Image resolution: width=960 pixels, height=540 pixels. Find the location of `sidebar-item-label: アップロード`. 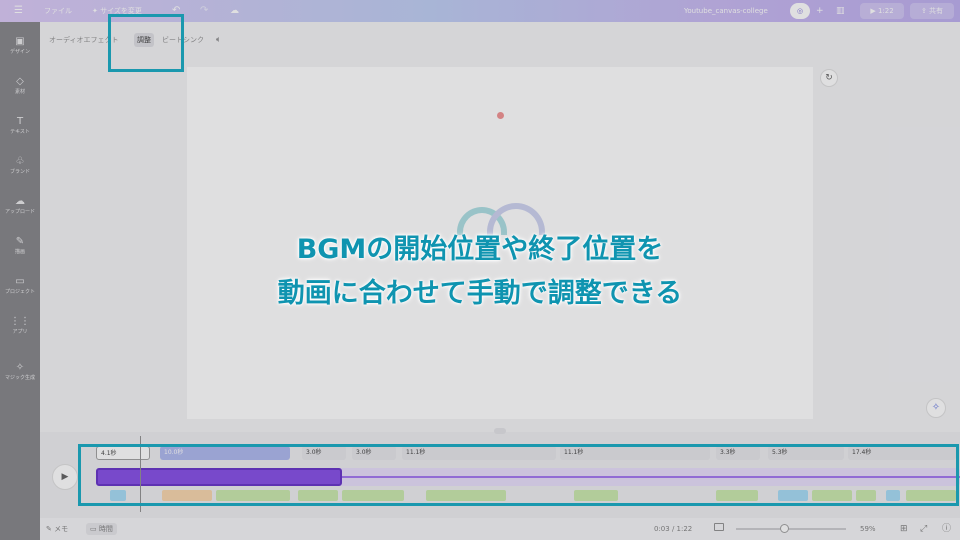

sidebar-item-label: アップロード is located at coordinates (19, 212).